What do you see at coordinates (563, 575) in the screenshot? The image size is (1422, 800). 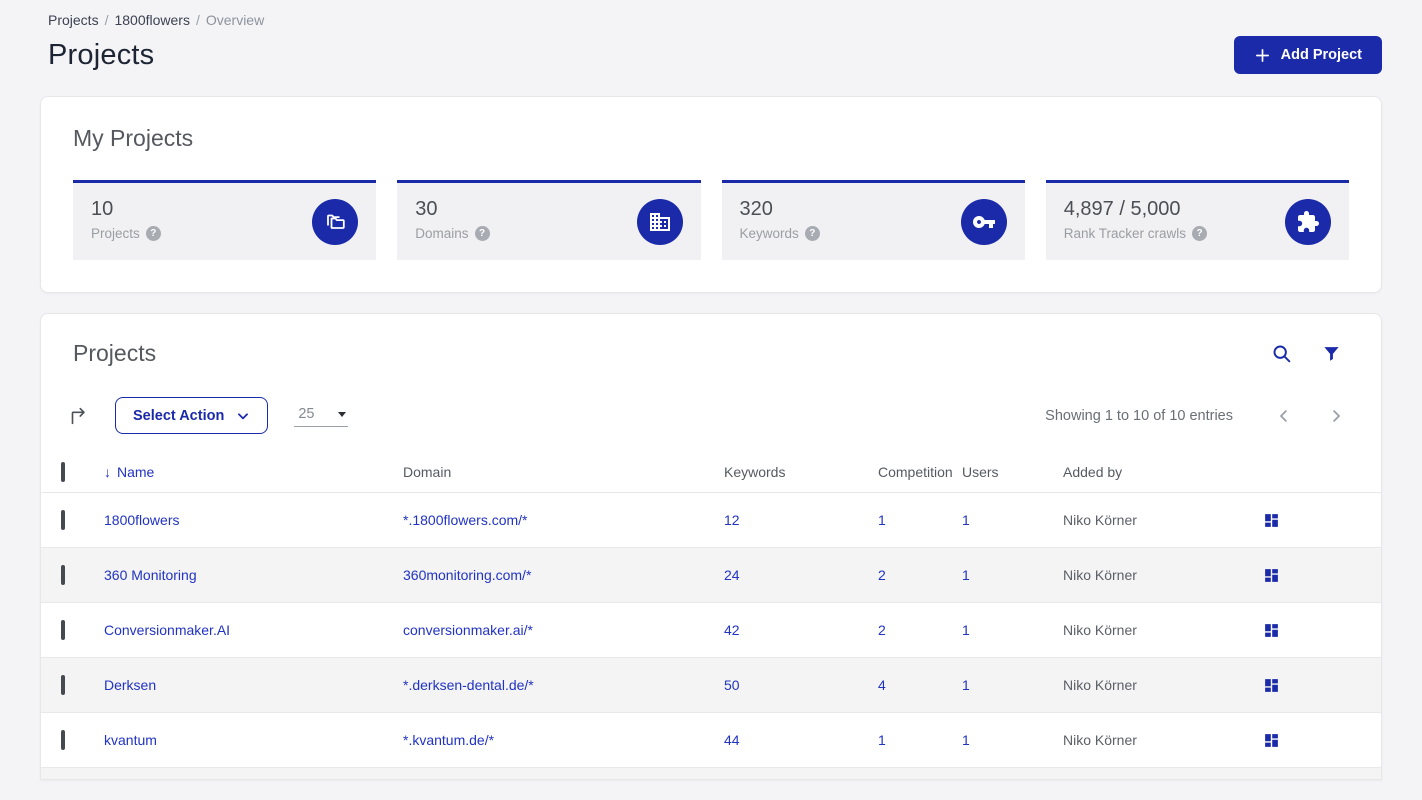 I see `project-domain-link: 360monitoring.com/*` at bounding box center [563, 575].